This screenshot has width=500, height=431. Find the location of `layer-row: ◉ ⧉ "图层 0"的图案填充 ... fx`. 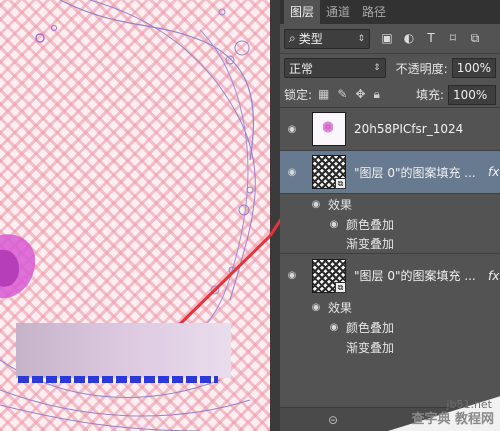

layer-row: ◉ ⧉ "图层 0"的图案填充 ... fx is located at coordinates (390, 275).